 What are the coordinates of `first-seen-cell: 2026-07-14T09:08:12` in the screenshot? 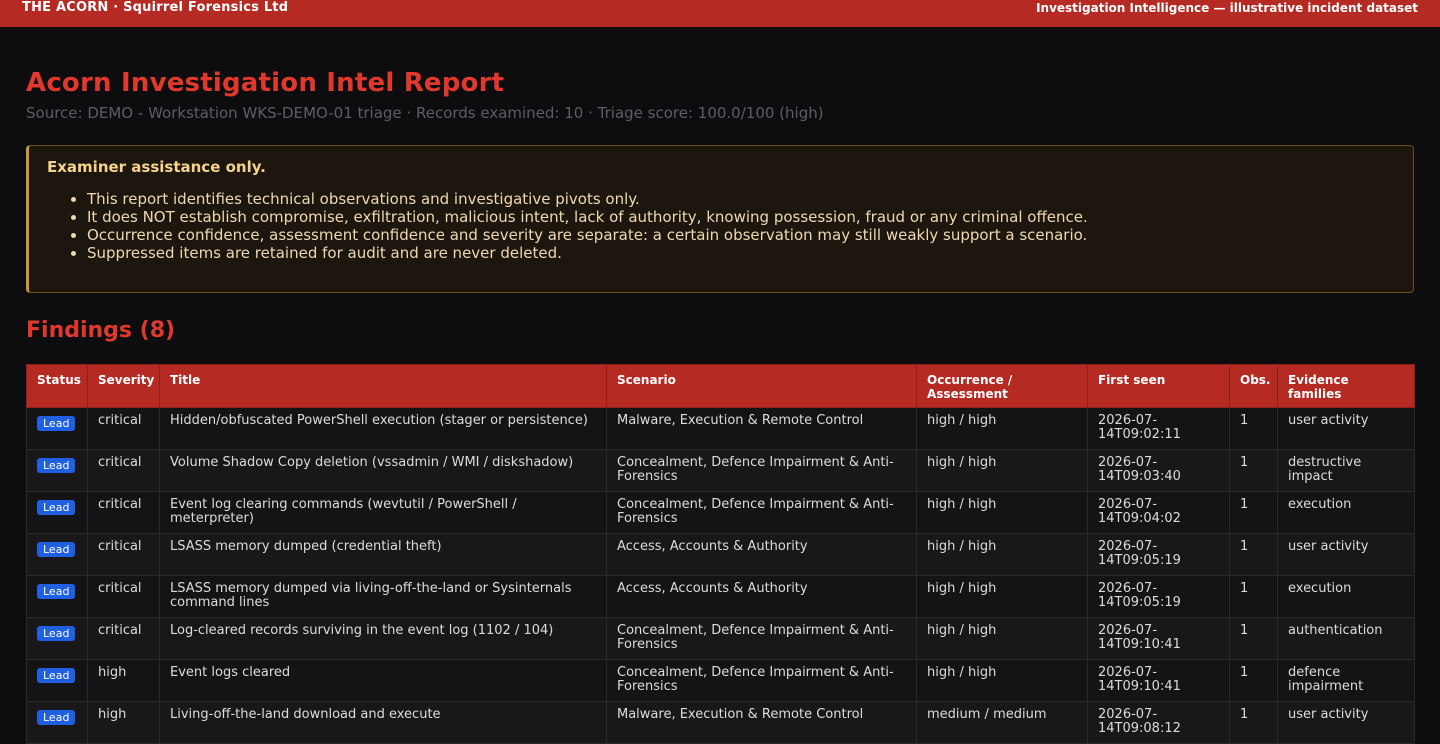 It's located at (1158, 722).